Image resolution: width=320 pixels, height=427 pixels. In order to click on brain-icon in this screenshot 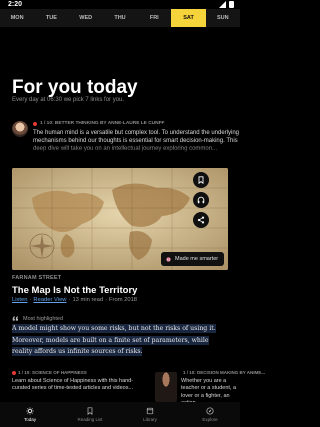, I will do `click(168, 259)`.